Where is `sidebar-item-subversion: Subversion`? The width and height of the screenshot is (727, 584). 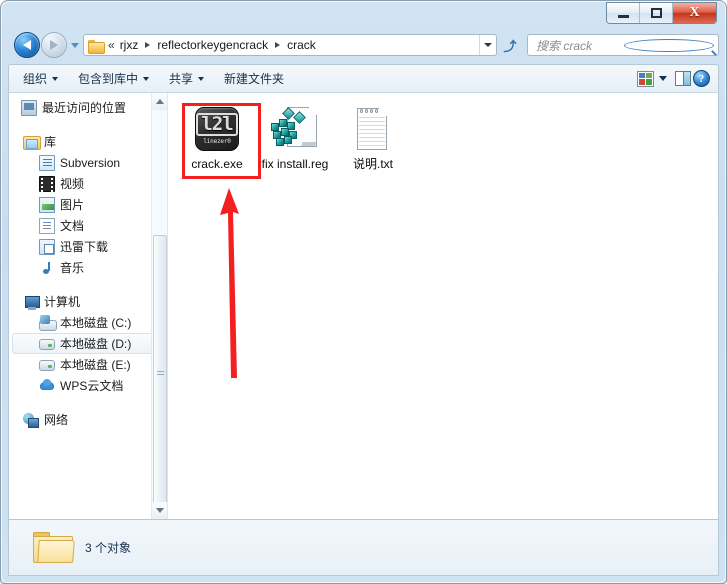 sidebar-item-subversion: Subversion is located at coordinates (88, 162).